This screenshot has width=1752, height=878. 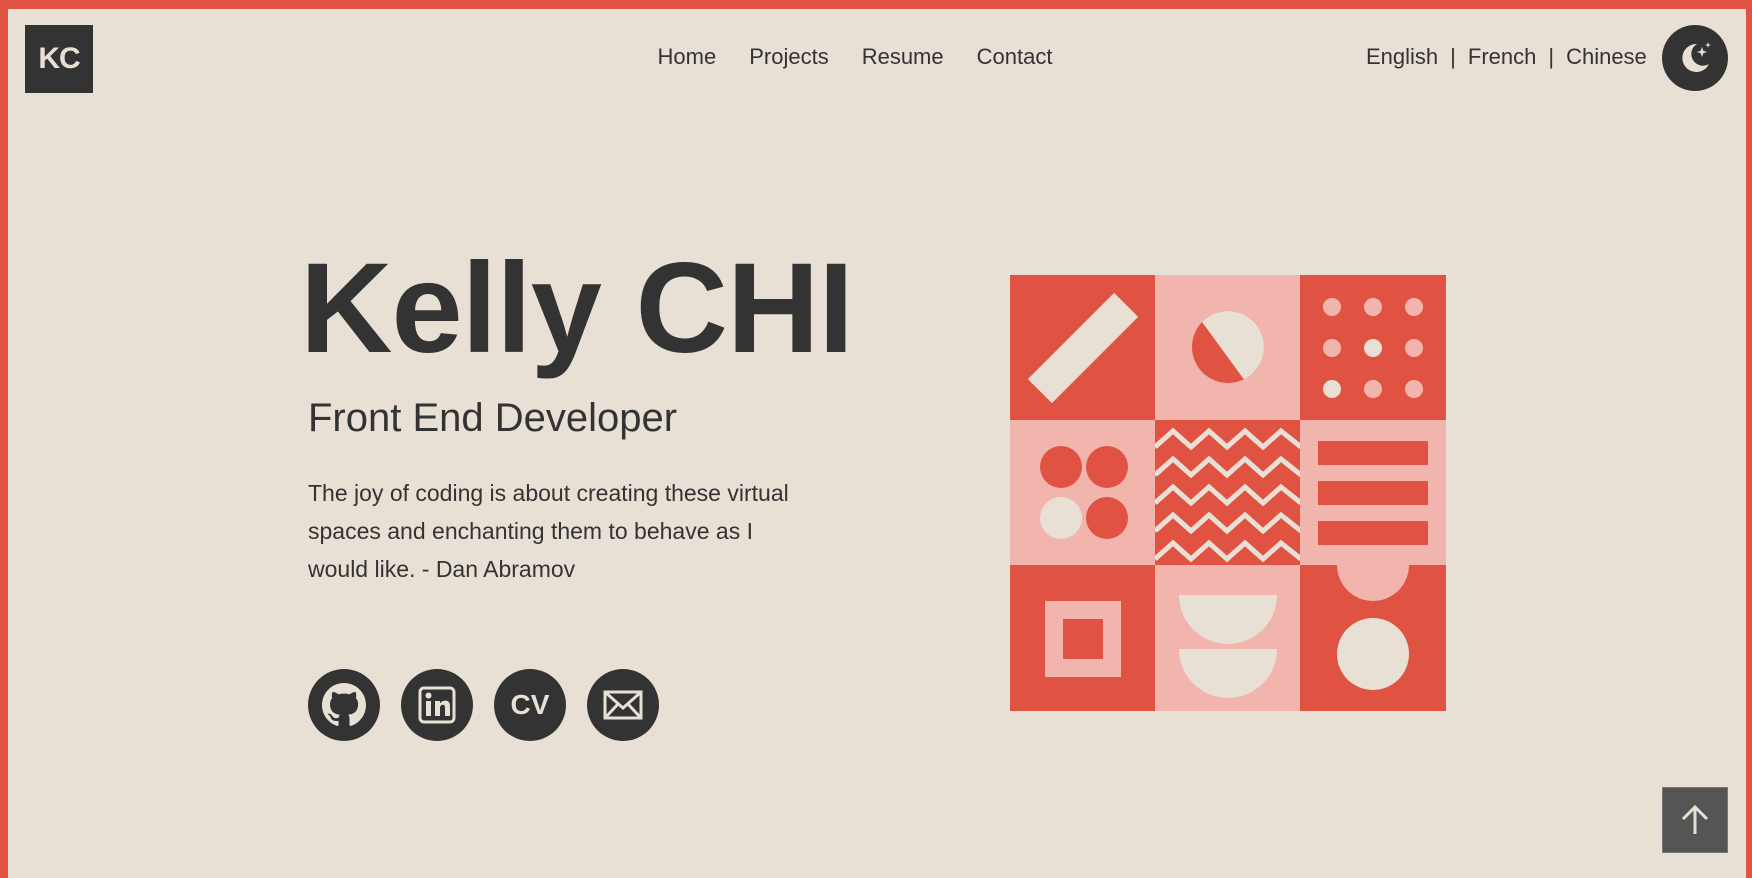 What do you see at coordinates (1402, 57) in the screenshot?
I see `lang-english: English` at bounding box center [1402, 57].